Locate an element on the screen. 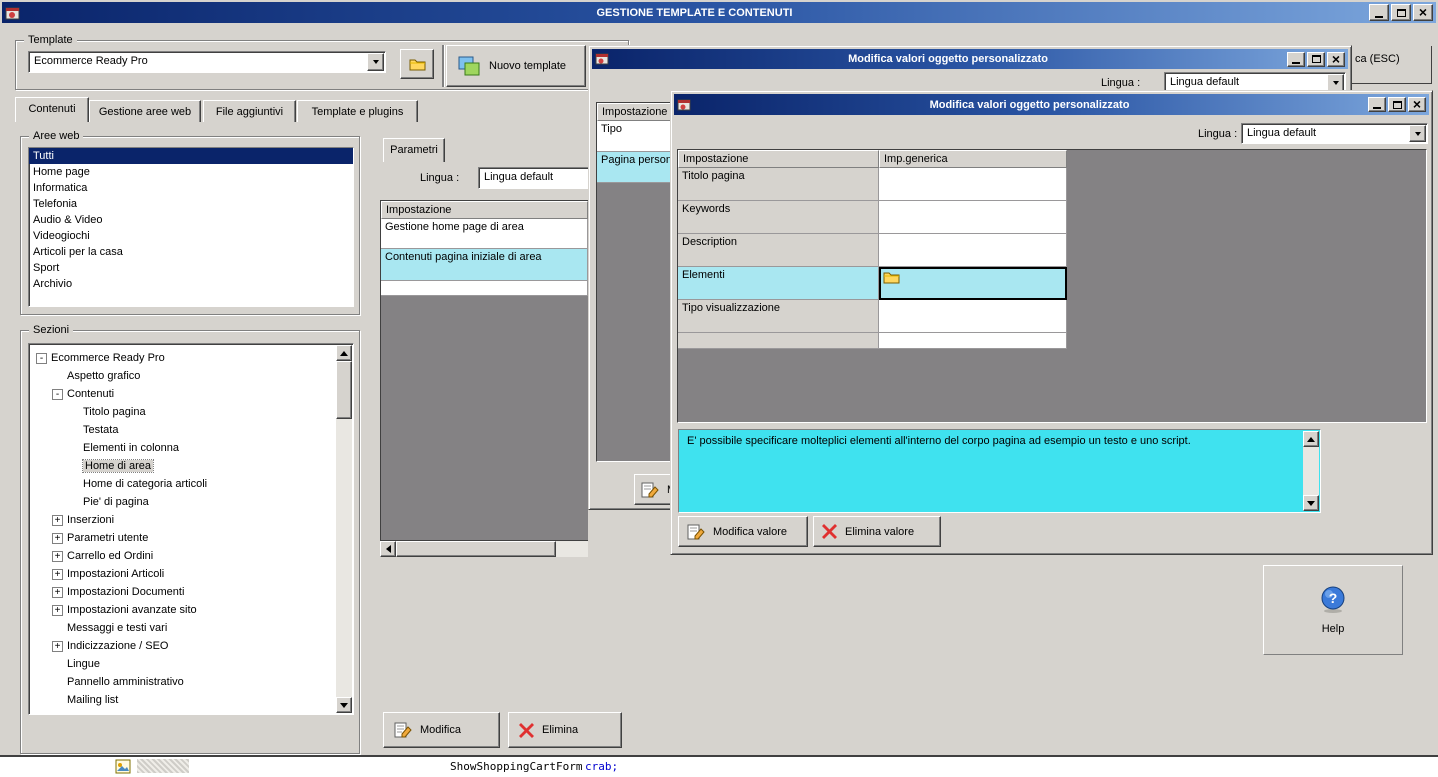 Image resolution: width=1438 pixels, height=777 pixels. tree-item: Titolo pagina is located at coordinates (183, 412).